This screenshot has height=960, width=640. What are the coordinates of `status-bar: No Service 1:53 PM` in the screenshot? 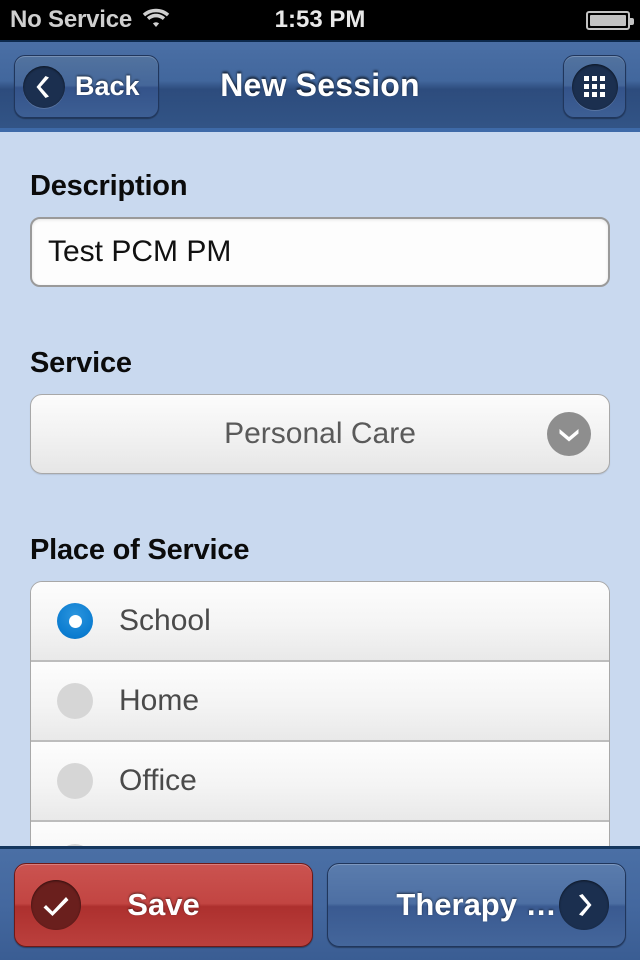 It's located at (320, 20).